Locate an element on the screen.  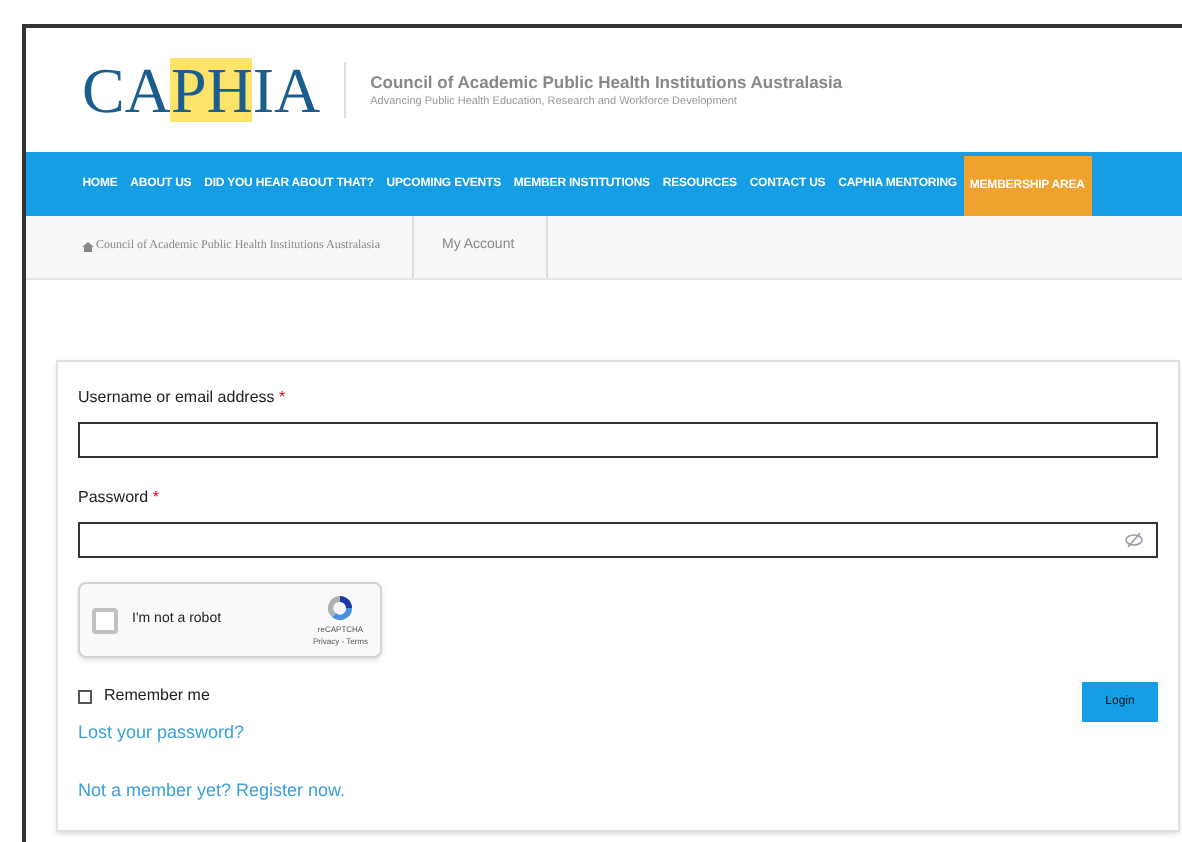
remember-checkbox is located at coordinates (85, 696).